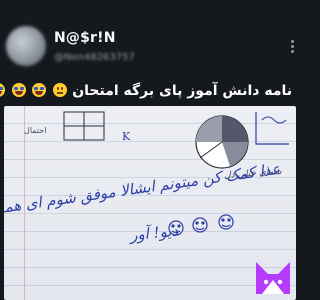 The height and width of the screenshot is (300, 320). I want to click on cat-logo-icon, so click(273, 278).